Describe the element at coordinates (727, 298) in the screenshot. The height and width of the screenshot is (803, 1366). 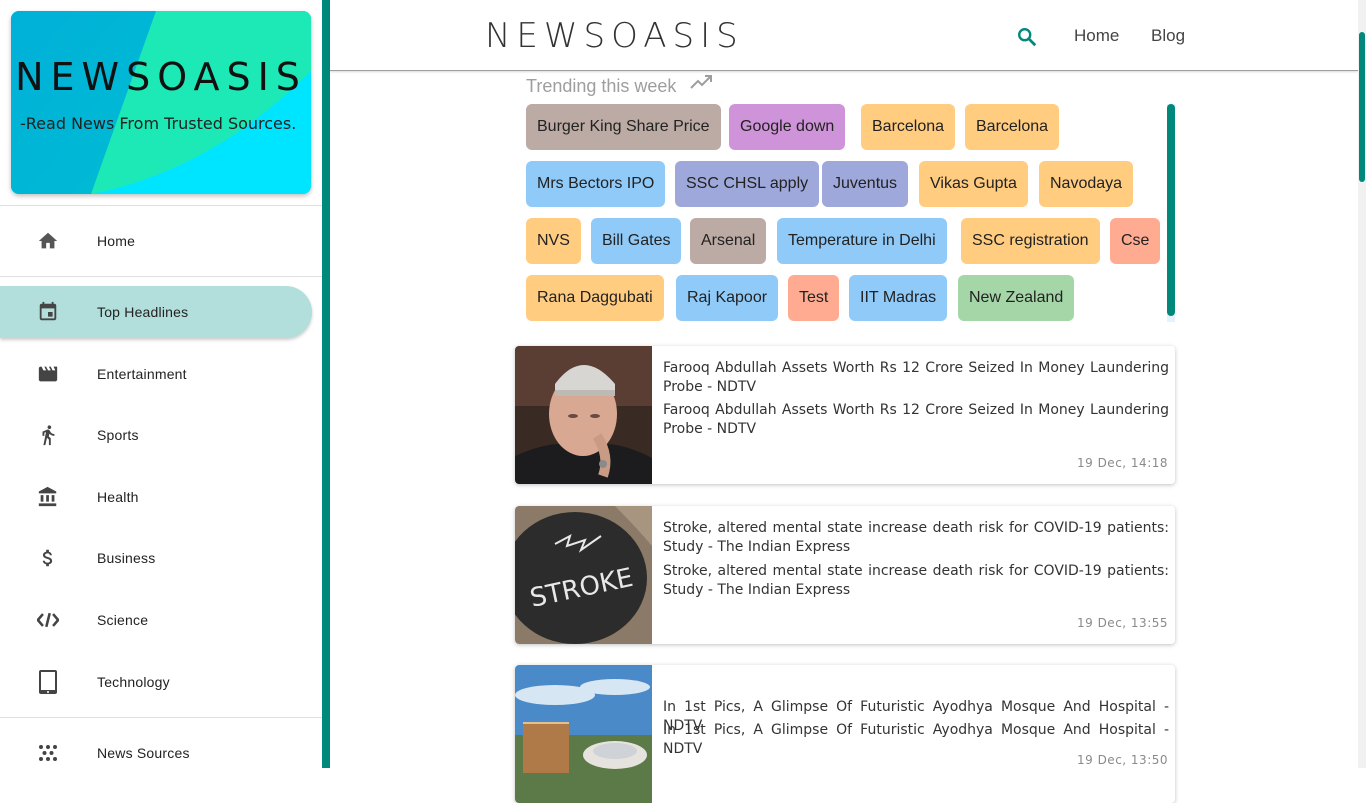
I see `trending-chip: Raj Kapoor` at that location.